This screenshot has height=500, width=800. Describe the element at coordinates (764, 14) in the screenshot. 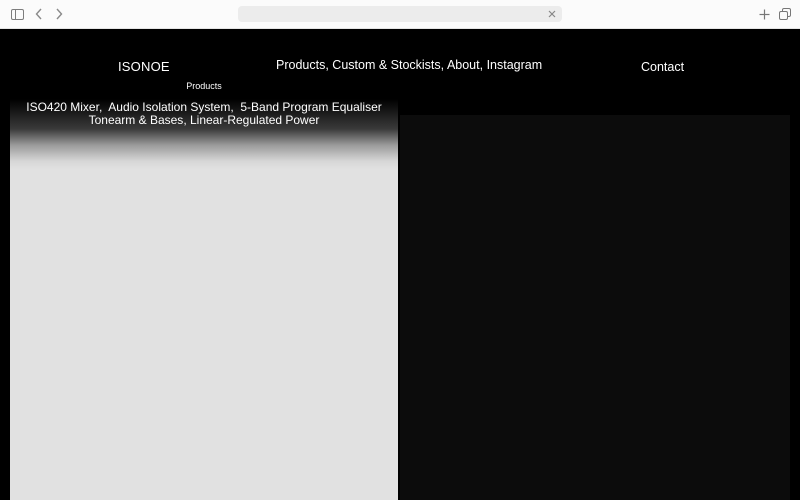

I see `plus-icon` at that location.